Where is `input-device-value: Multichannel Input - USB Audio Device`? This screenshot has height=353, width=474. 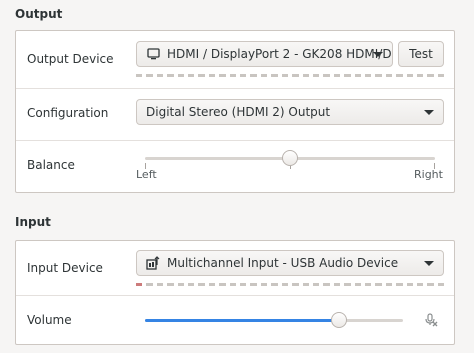 input-device-value: Multichannel Input - USB Audio Device is located at coordinates (283, 263).